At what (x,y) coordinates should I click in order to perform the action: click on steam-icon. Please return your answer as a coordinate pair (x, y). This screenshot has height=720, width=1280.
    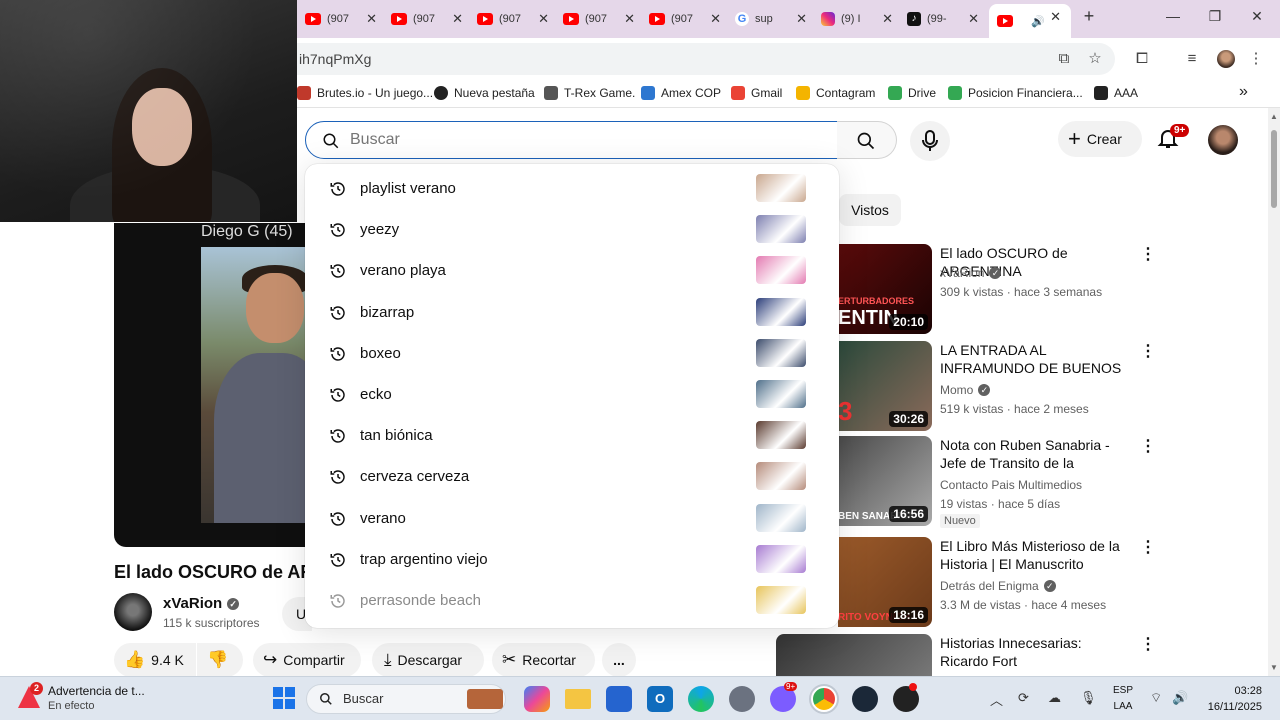
    Looking at the image, I should click on (865, 699).